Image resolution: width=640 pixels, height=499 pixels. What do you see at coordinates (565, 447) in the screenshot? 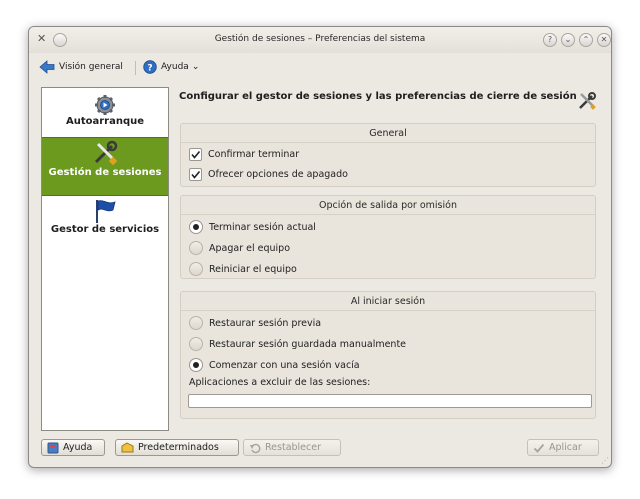
I see `apply-button-label: Aplicar` at bounding box center [565, 447].